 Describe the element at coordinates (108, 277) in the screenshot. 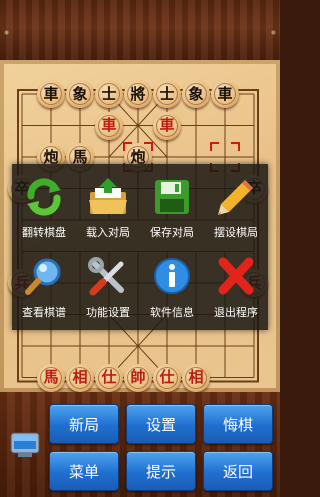

I see `tools-icon` at that location.